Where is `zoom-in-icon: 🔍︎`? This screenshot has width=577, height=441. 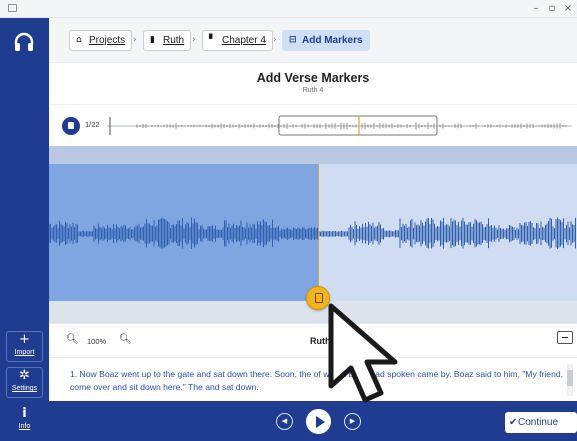
zoom-in-icon: 🔍︎ is located at coordinates (125, 339).